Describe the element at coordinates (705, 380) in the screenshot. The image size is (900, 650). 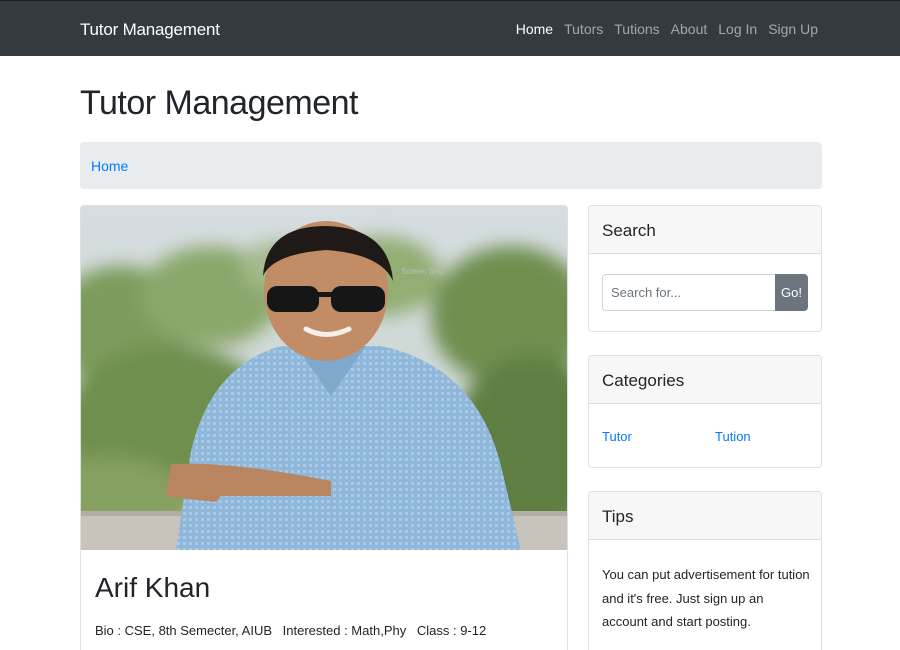
I see `categories-widget-title: Categories` at that location.